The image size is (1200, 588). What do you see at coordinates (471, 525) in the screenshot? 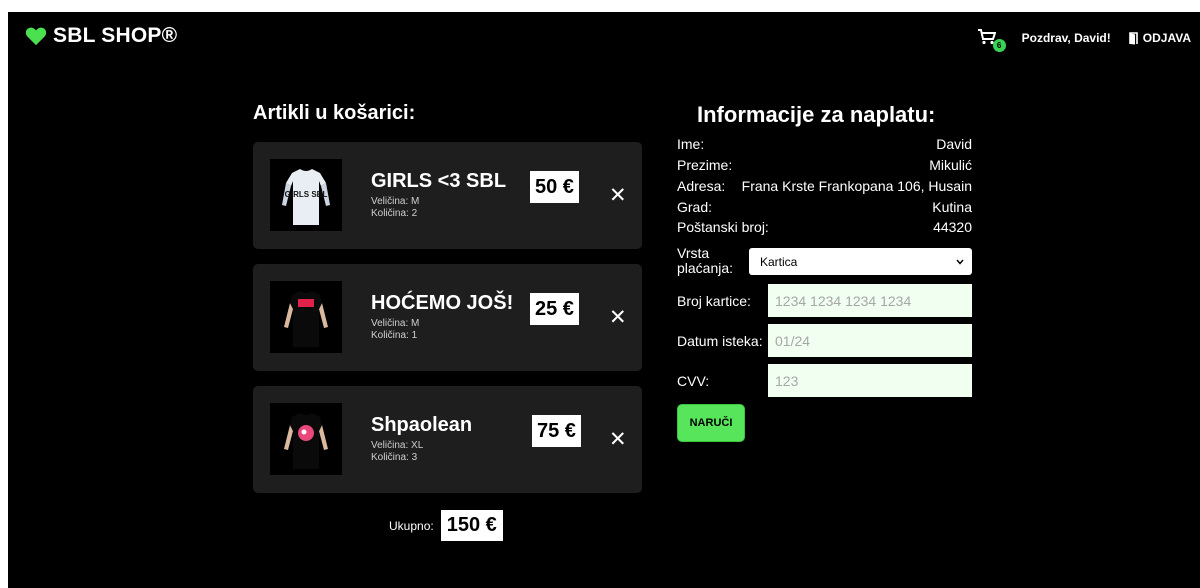
I see `total-value: 150 €` at bounding box center [471, 525].